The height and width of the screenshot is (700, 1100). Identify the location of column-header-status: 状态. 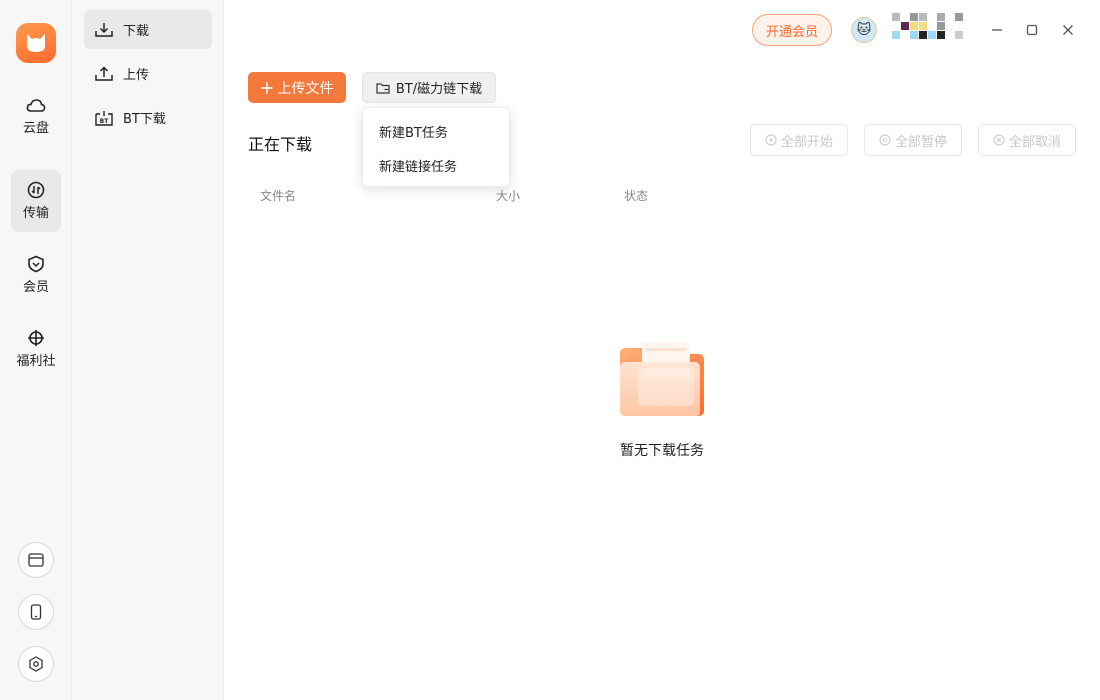
(636, 196).